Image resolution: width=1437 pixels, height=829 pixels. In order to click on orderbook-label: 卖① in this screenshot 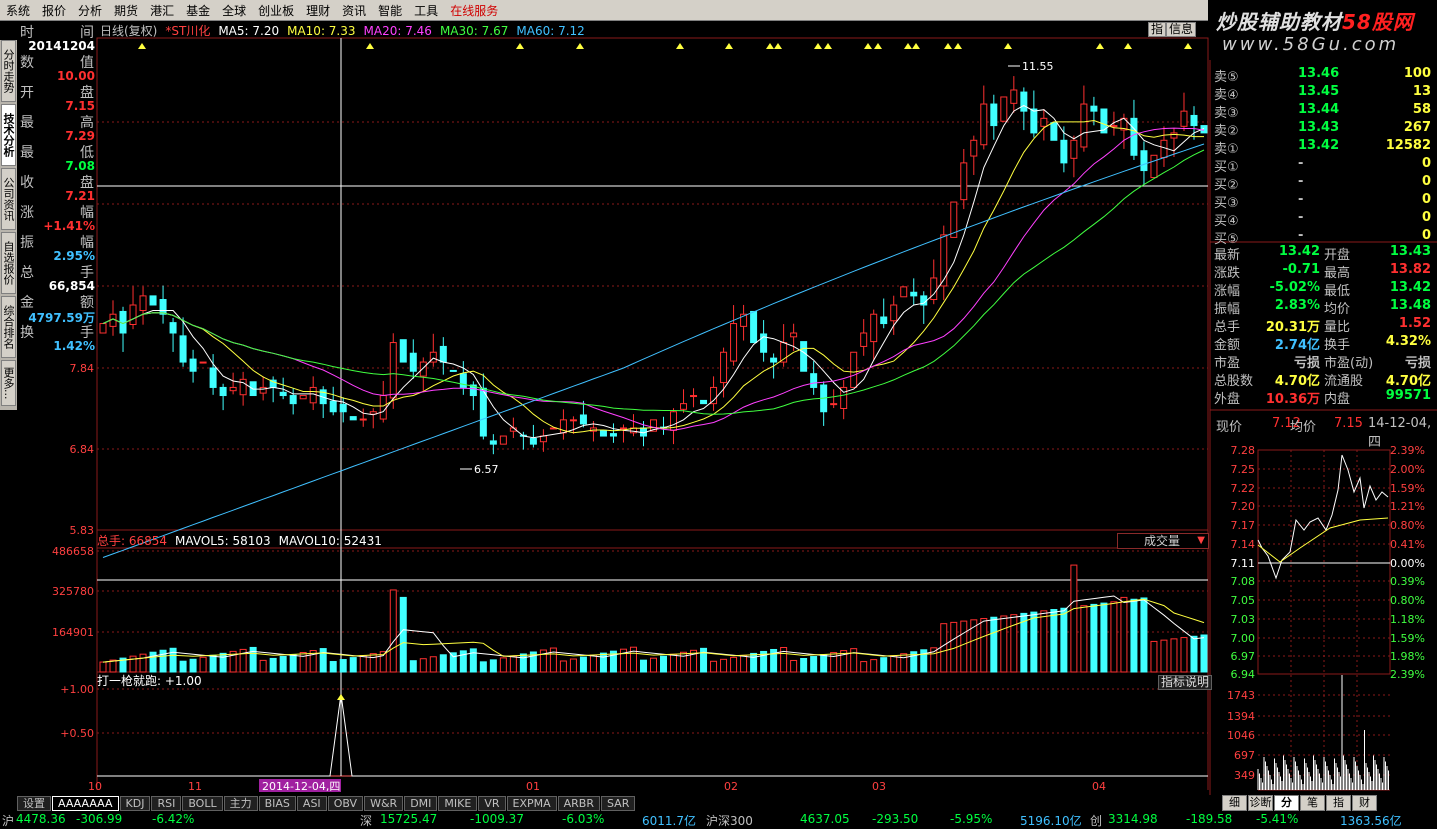, I will do `click(1226, 147)`.